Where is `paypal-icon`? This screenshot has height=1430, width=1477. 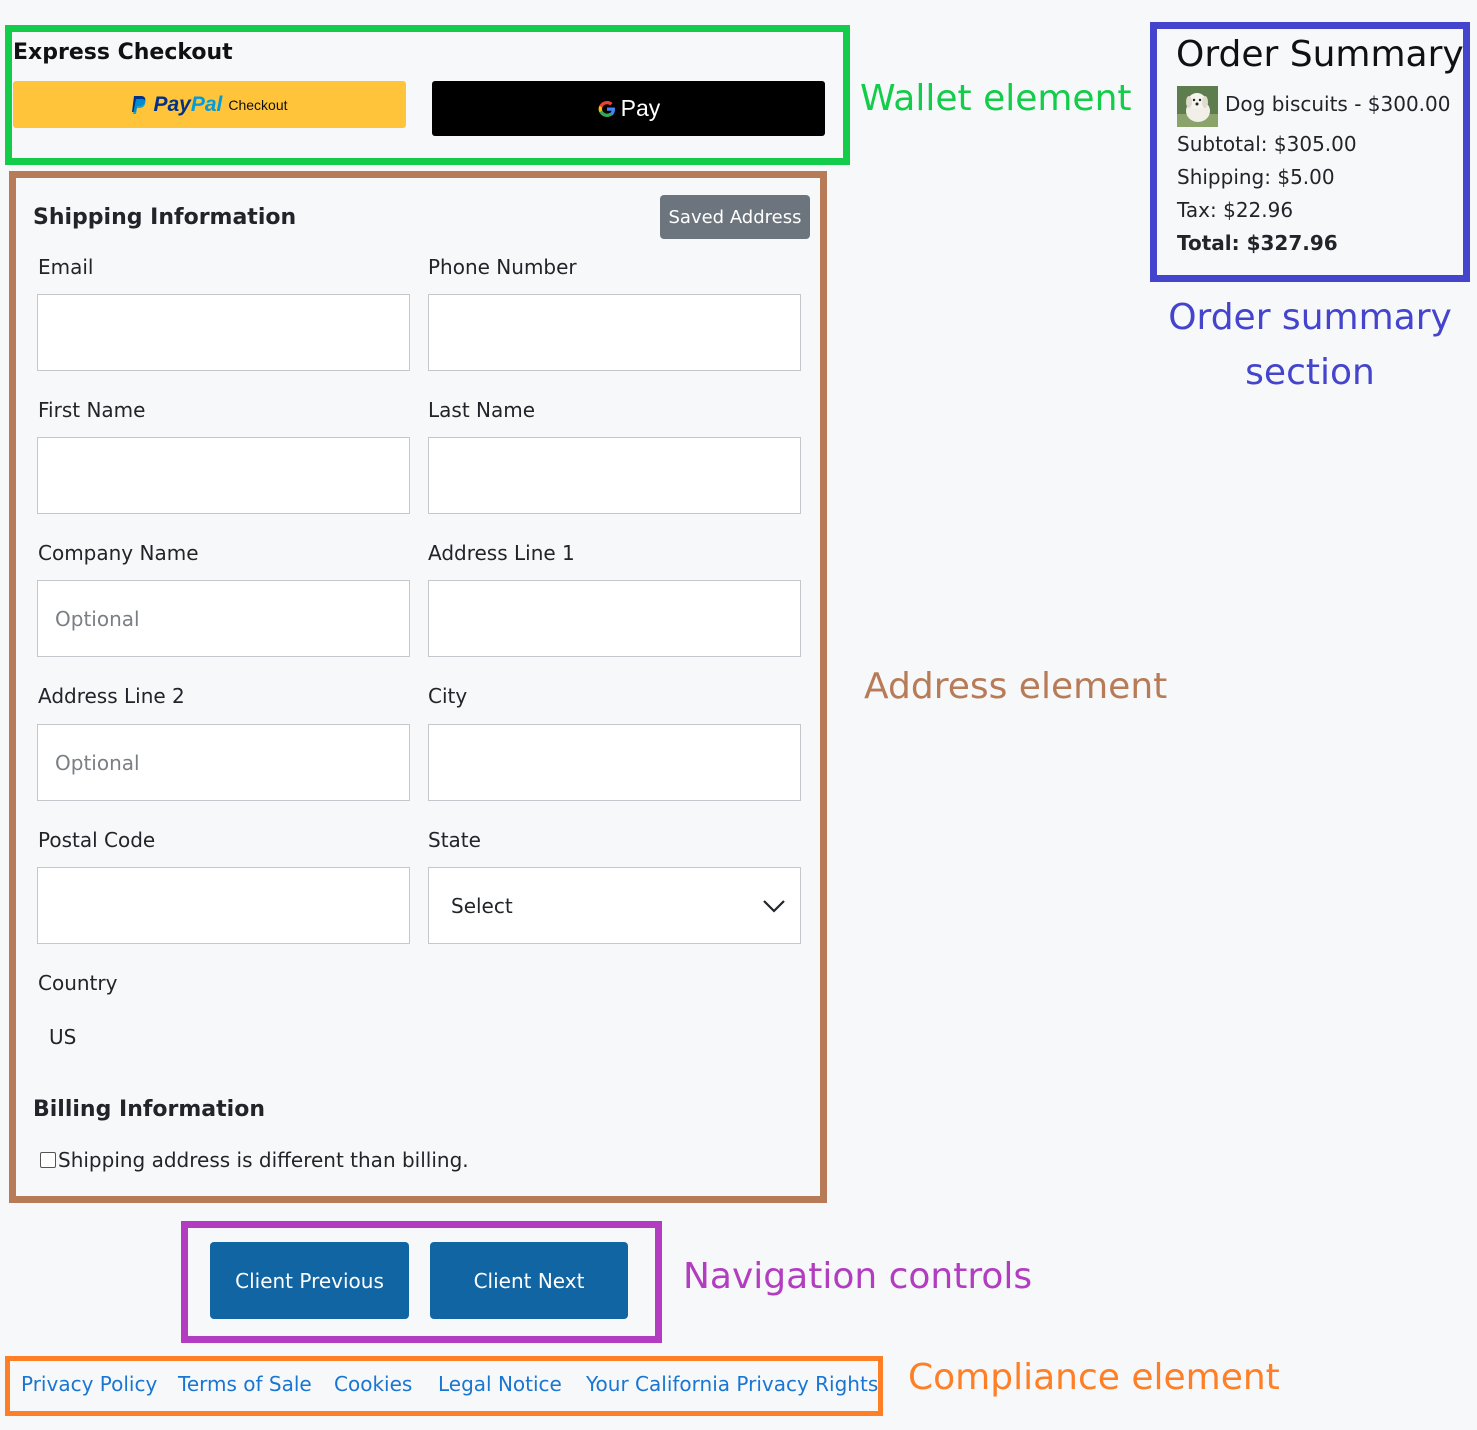 paypal-icon is located at coordinates (139, 104).